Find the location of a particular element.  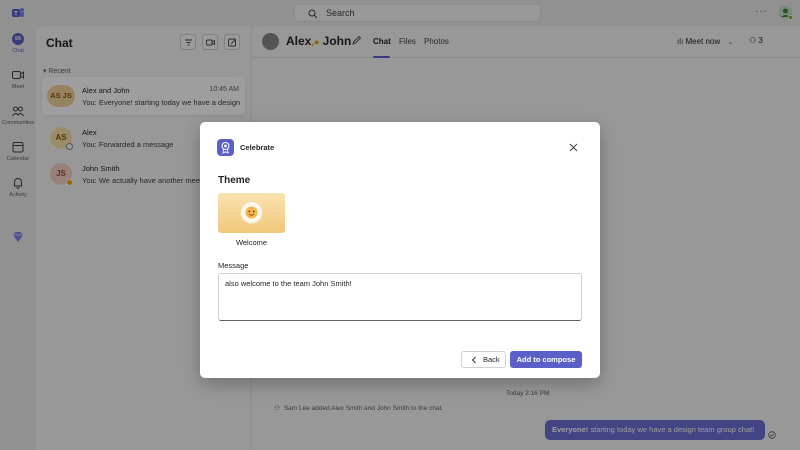

back-button: Back is located at coordinates (483, 359).